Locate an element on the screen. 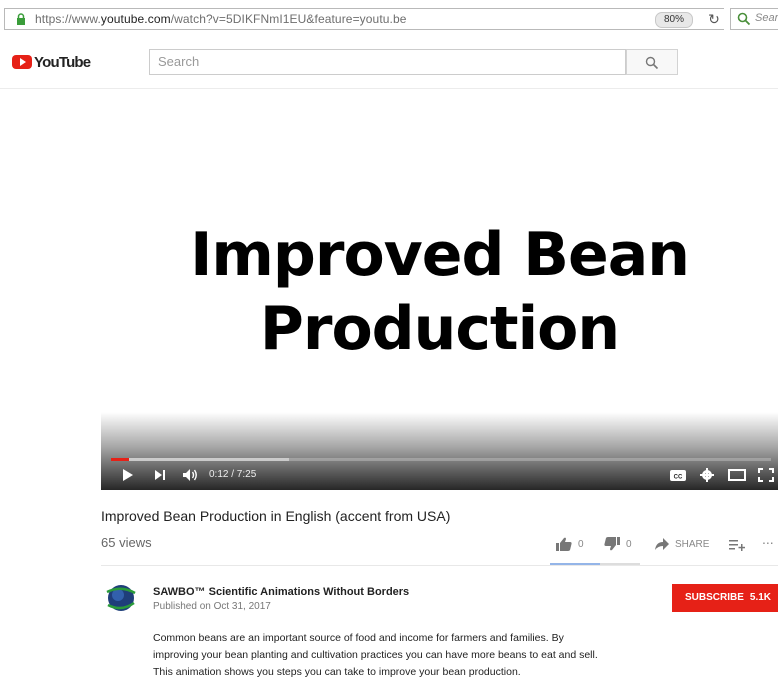 The image size is (778, 681). publish-date: Published on Oct 31, 2017 is located at coordinates (212, 606).